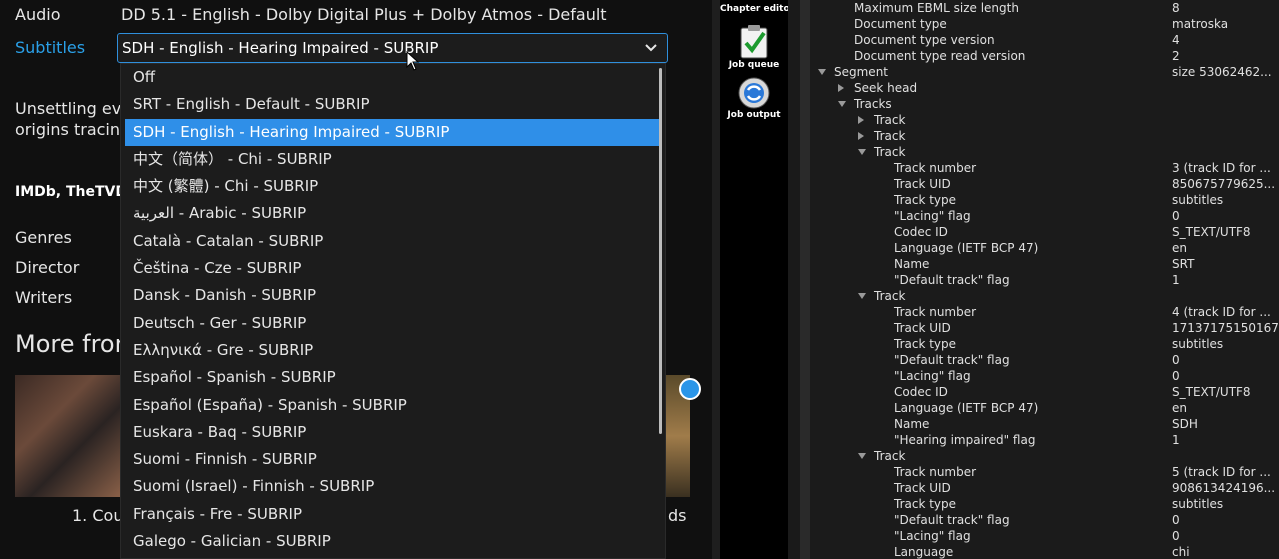 The image size is (1279, 559). I want to click on tree-row: Maximum EBML size length 8, so click(1044, 8).